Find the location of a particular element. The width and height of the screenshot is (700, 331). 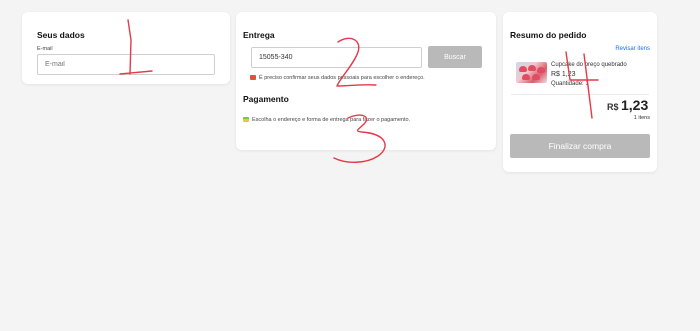

cep-input: 15055-340 is located at coordinates (336, 57).